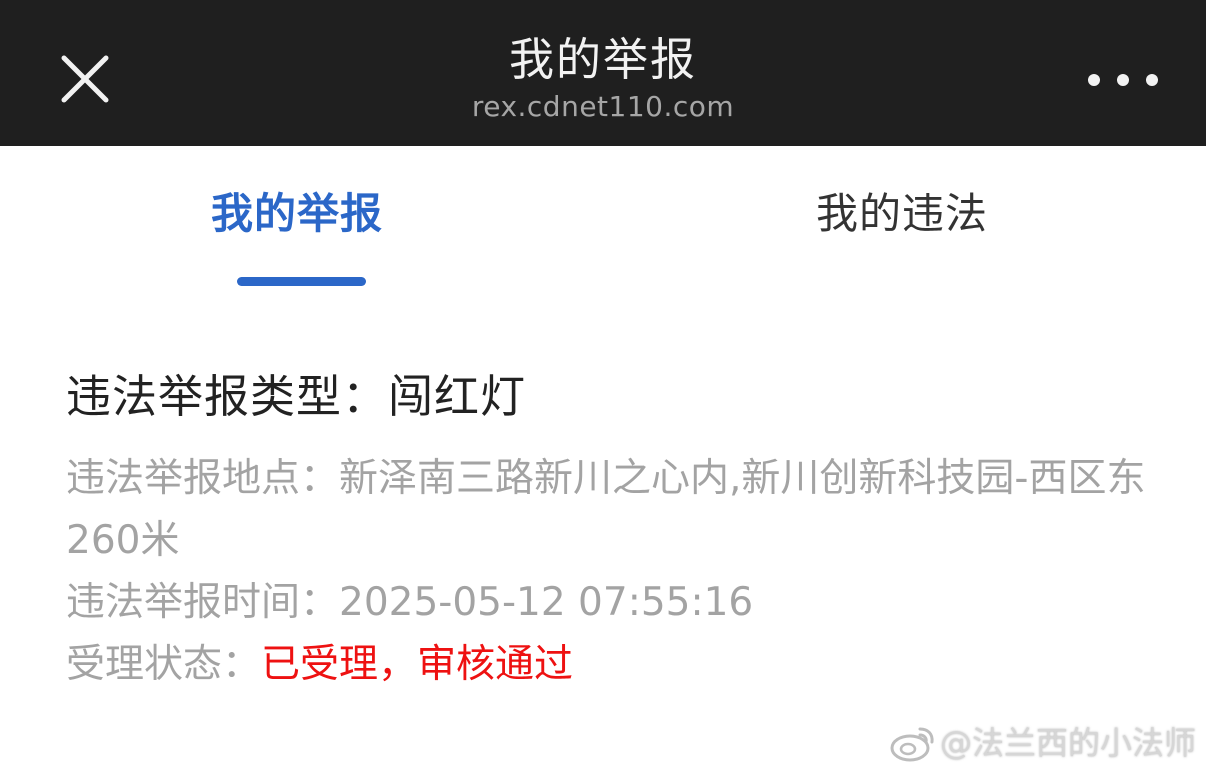  What do you see at coordinates (417, 664) in the screenshot?
I see `report-status-value: 已受理，审核通过` at bounding box center [417, 664].